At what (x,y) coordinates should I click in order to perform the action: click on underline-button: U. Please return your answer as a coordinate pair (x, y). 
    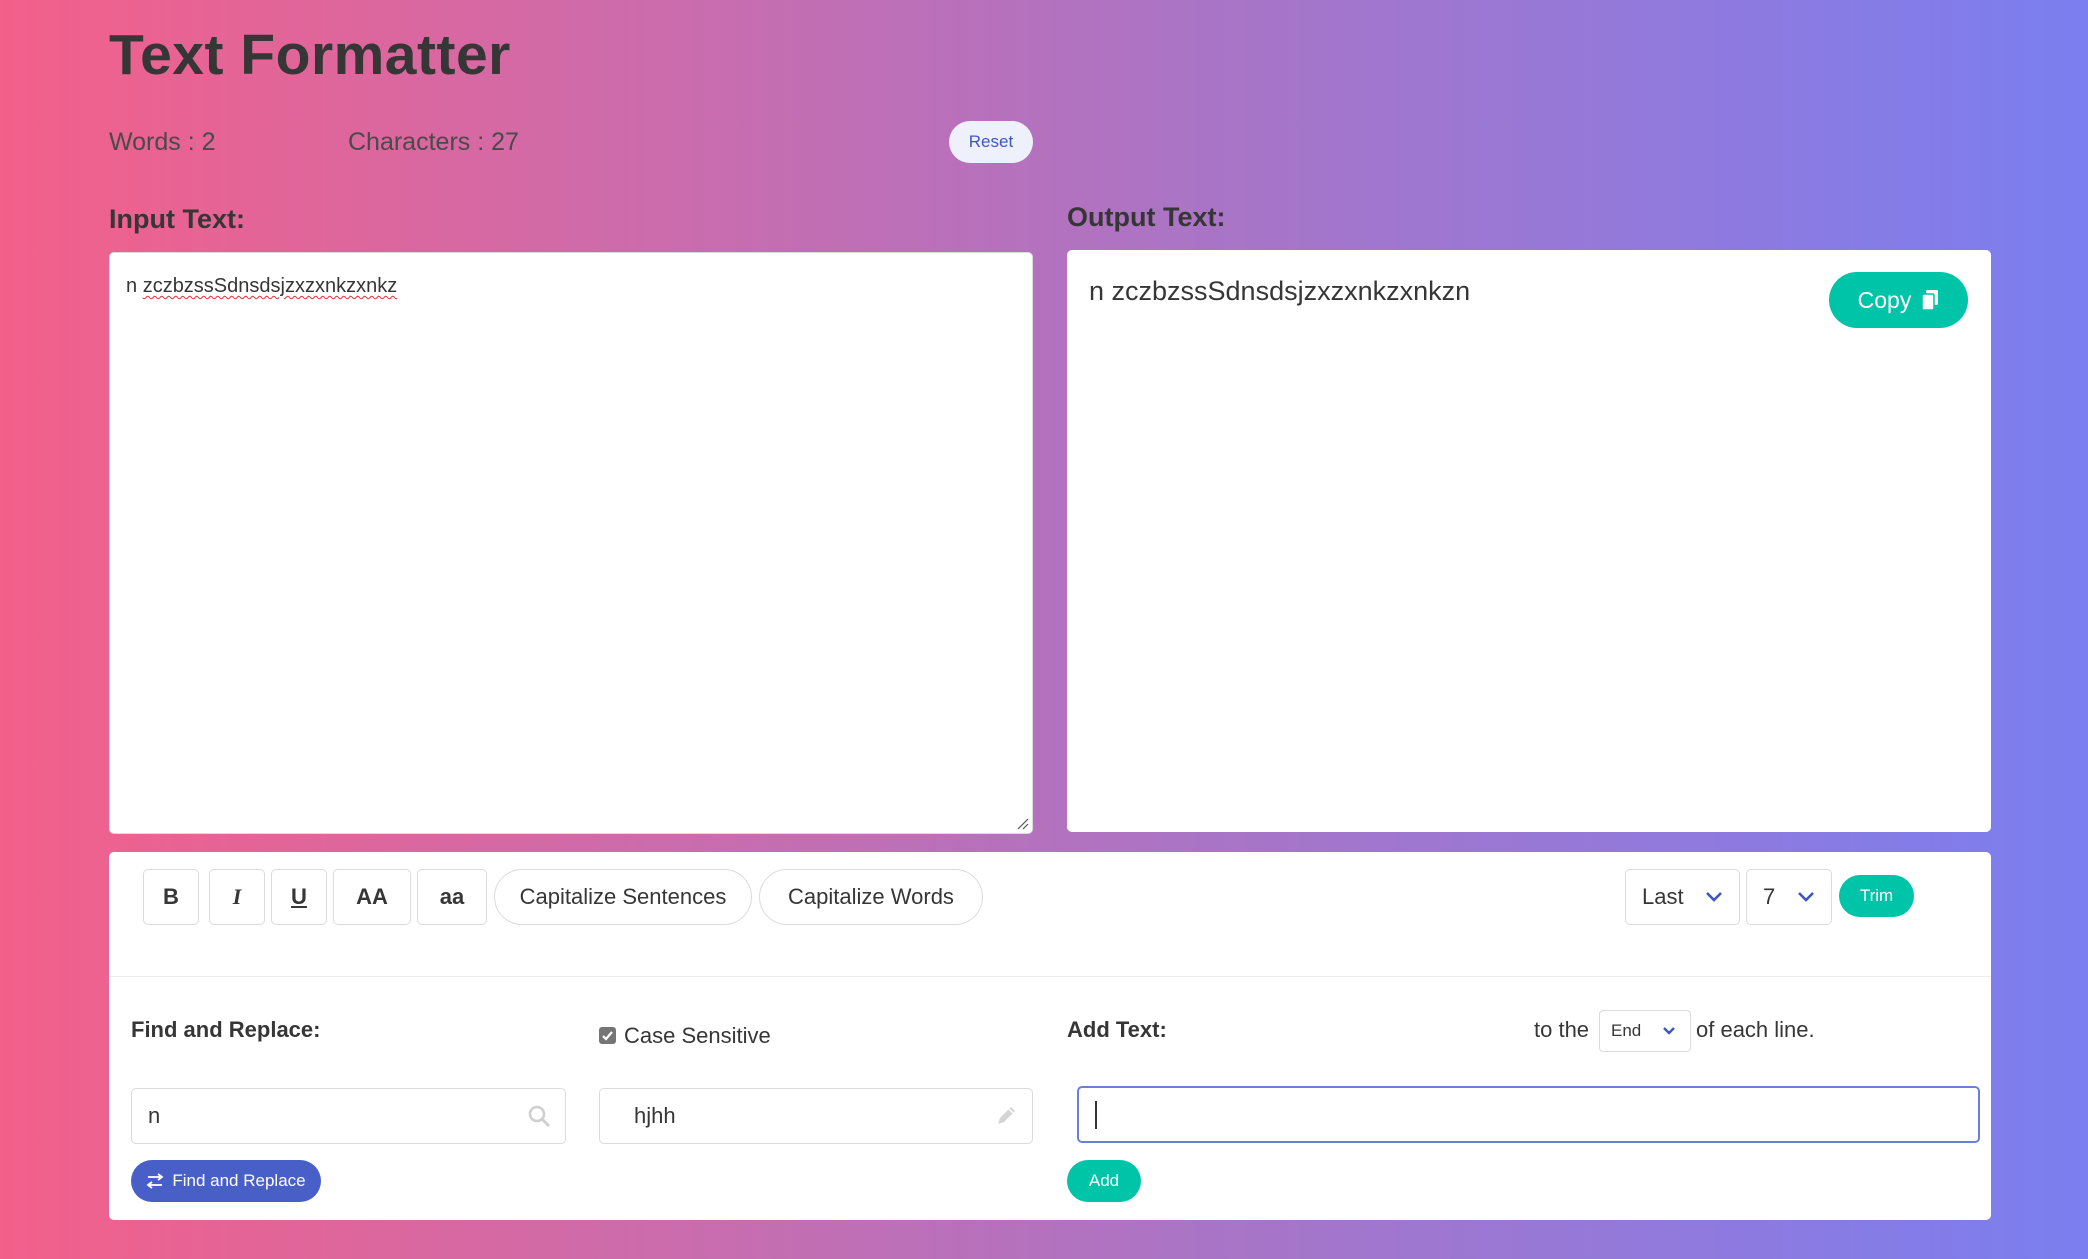
    Looking at the image, I should click on (299, 897).